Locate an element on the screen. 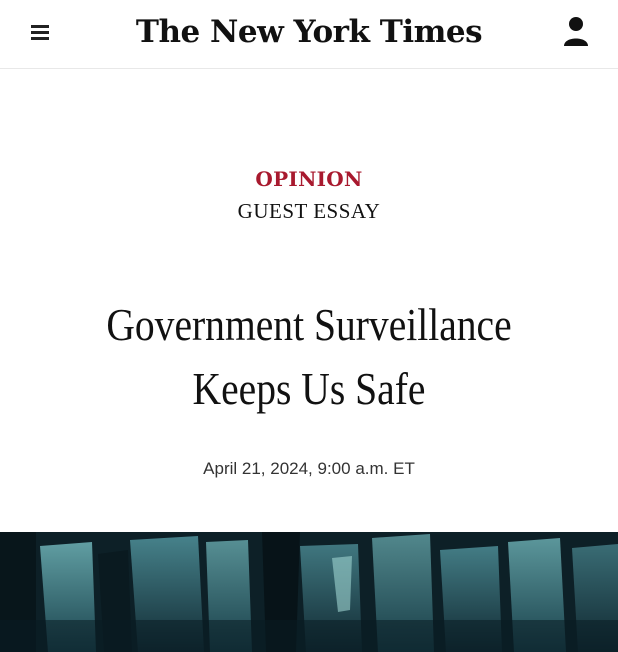 The width and height of the screenshot is (618, 652). essay-type-label: GUEST ESSAY is located at coordinates (309, 211).